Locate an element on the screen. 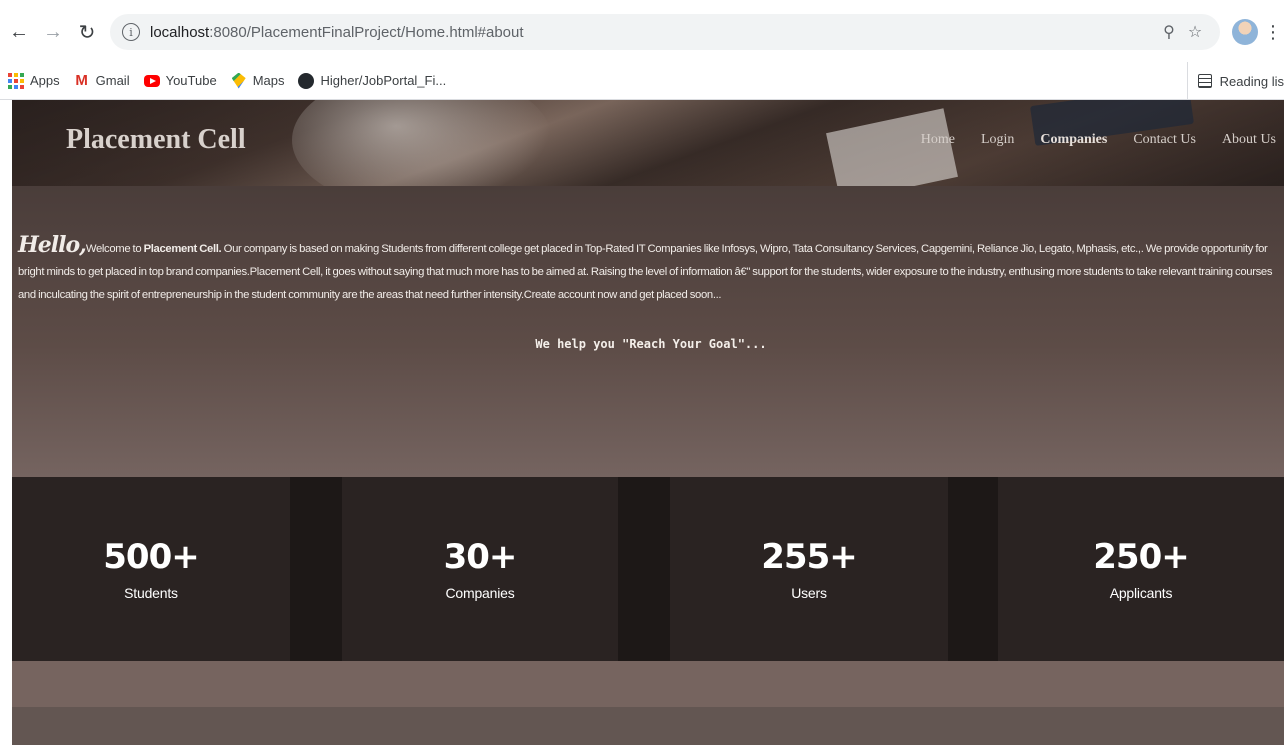 The height and width of the screenshot is (745, 1284). bookmark-apps: Apps is located at coordinates (34, 80).